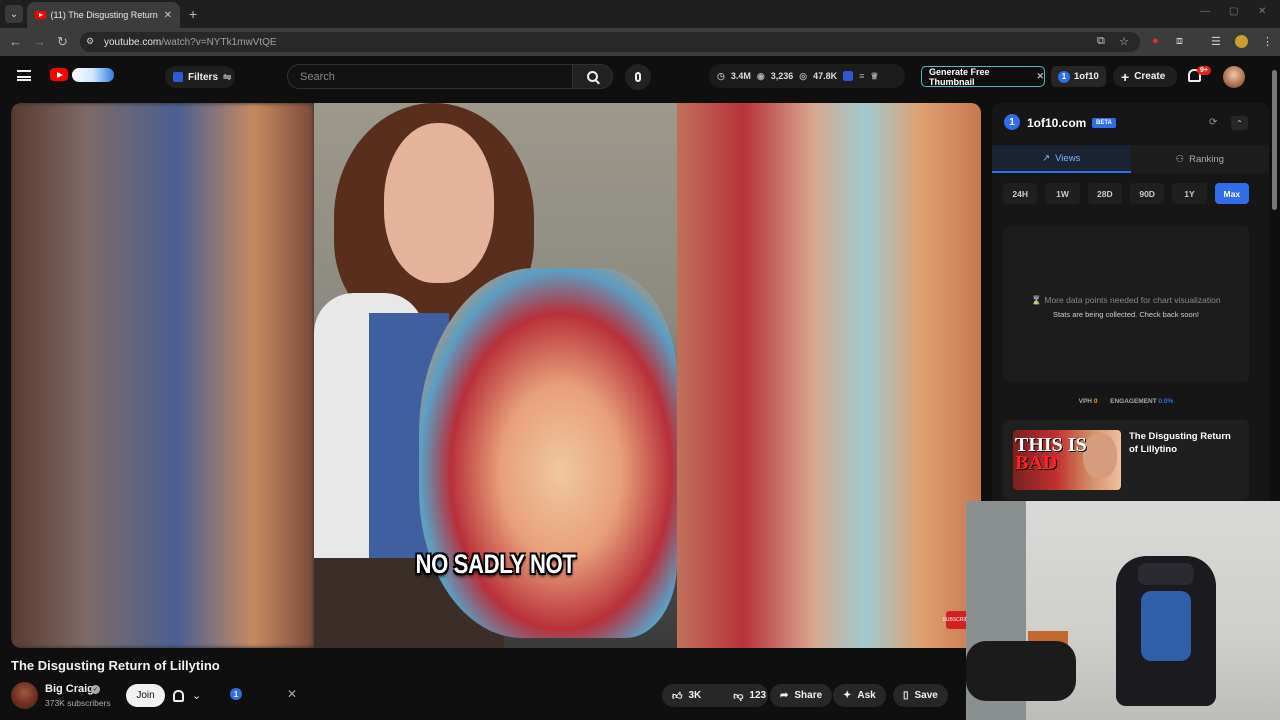 The image size is (1280, 720). What do you see at coordinates (721, 75) in the screenshot?
I see `clock-icon: ◷` at bounding box center [721, 75].